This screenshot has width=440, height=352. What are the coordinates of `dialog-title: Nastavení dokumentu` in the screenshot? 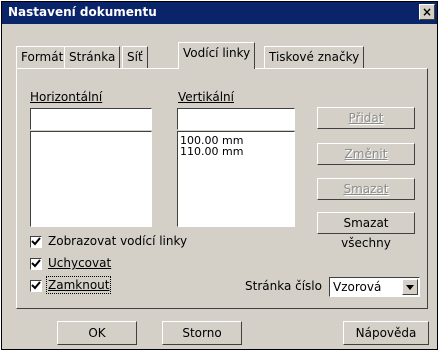 It's located at (82, 12).